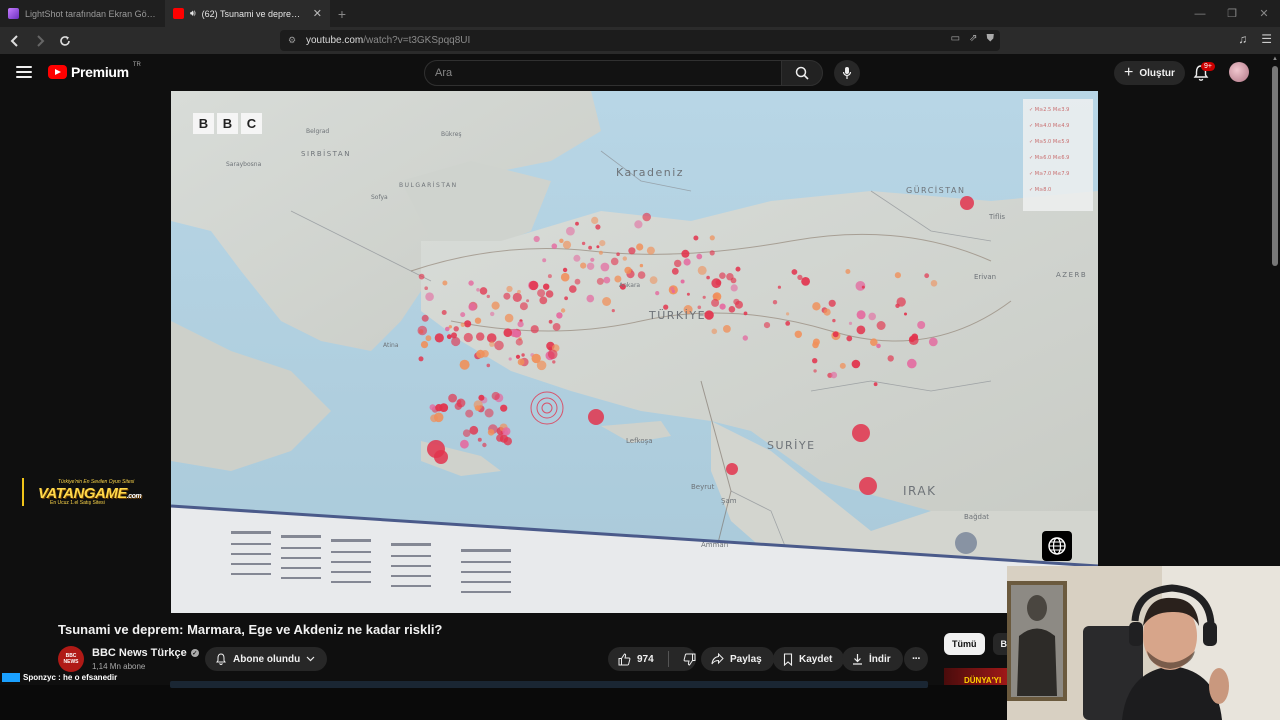 The width and height of the screenshot is (1280, 720). What do you see at coordinates (417, 40) in the screenshot?
I see `url-path: /watch?v=t3GKSpqq8UI` at bounding box center [417, 40].